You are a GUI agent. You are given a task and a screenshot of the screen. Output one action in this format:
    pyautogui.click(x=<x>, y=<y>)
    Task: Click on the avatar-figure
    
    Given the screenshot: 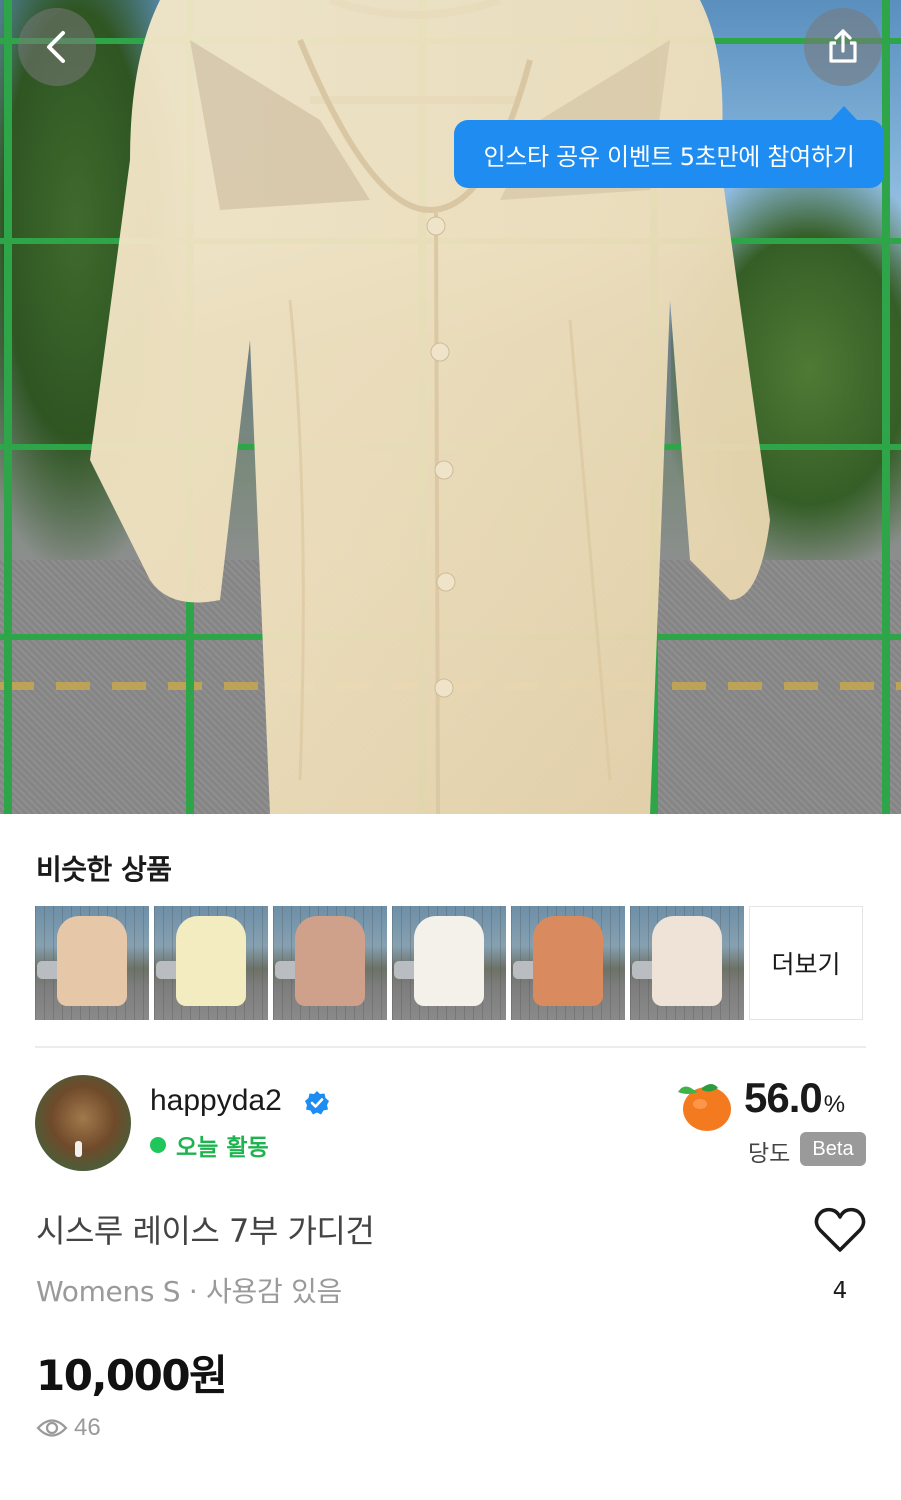 What is the action you would take?
    pyautogui.click(x=78, y=1149)
    